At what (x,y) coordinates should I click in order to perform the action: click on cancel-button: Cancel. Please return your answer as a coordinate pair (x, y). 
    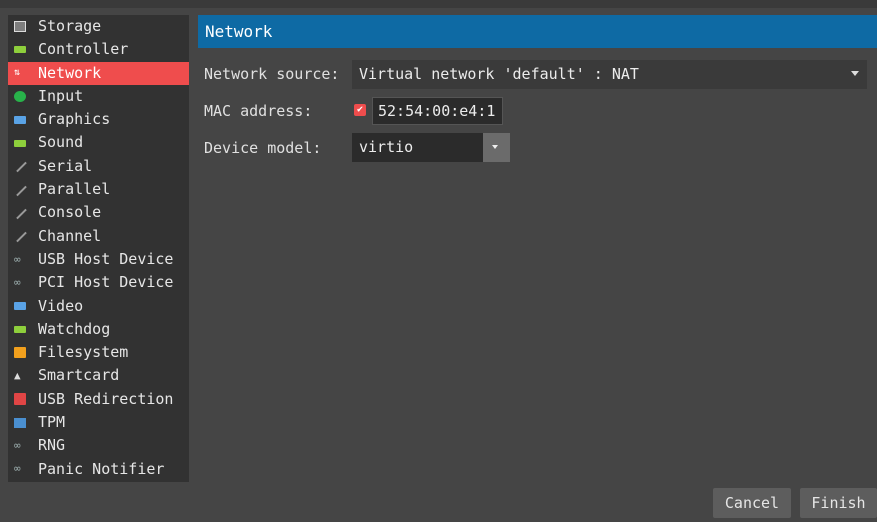
    Looking at the image, I should click on (752, 503).